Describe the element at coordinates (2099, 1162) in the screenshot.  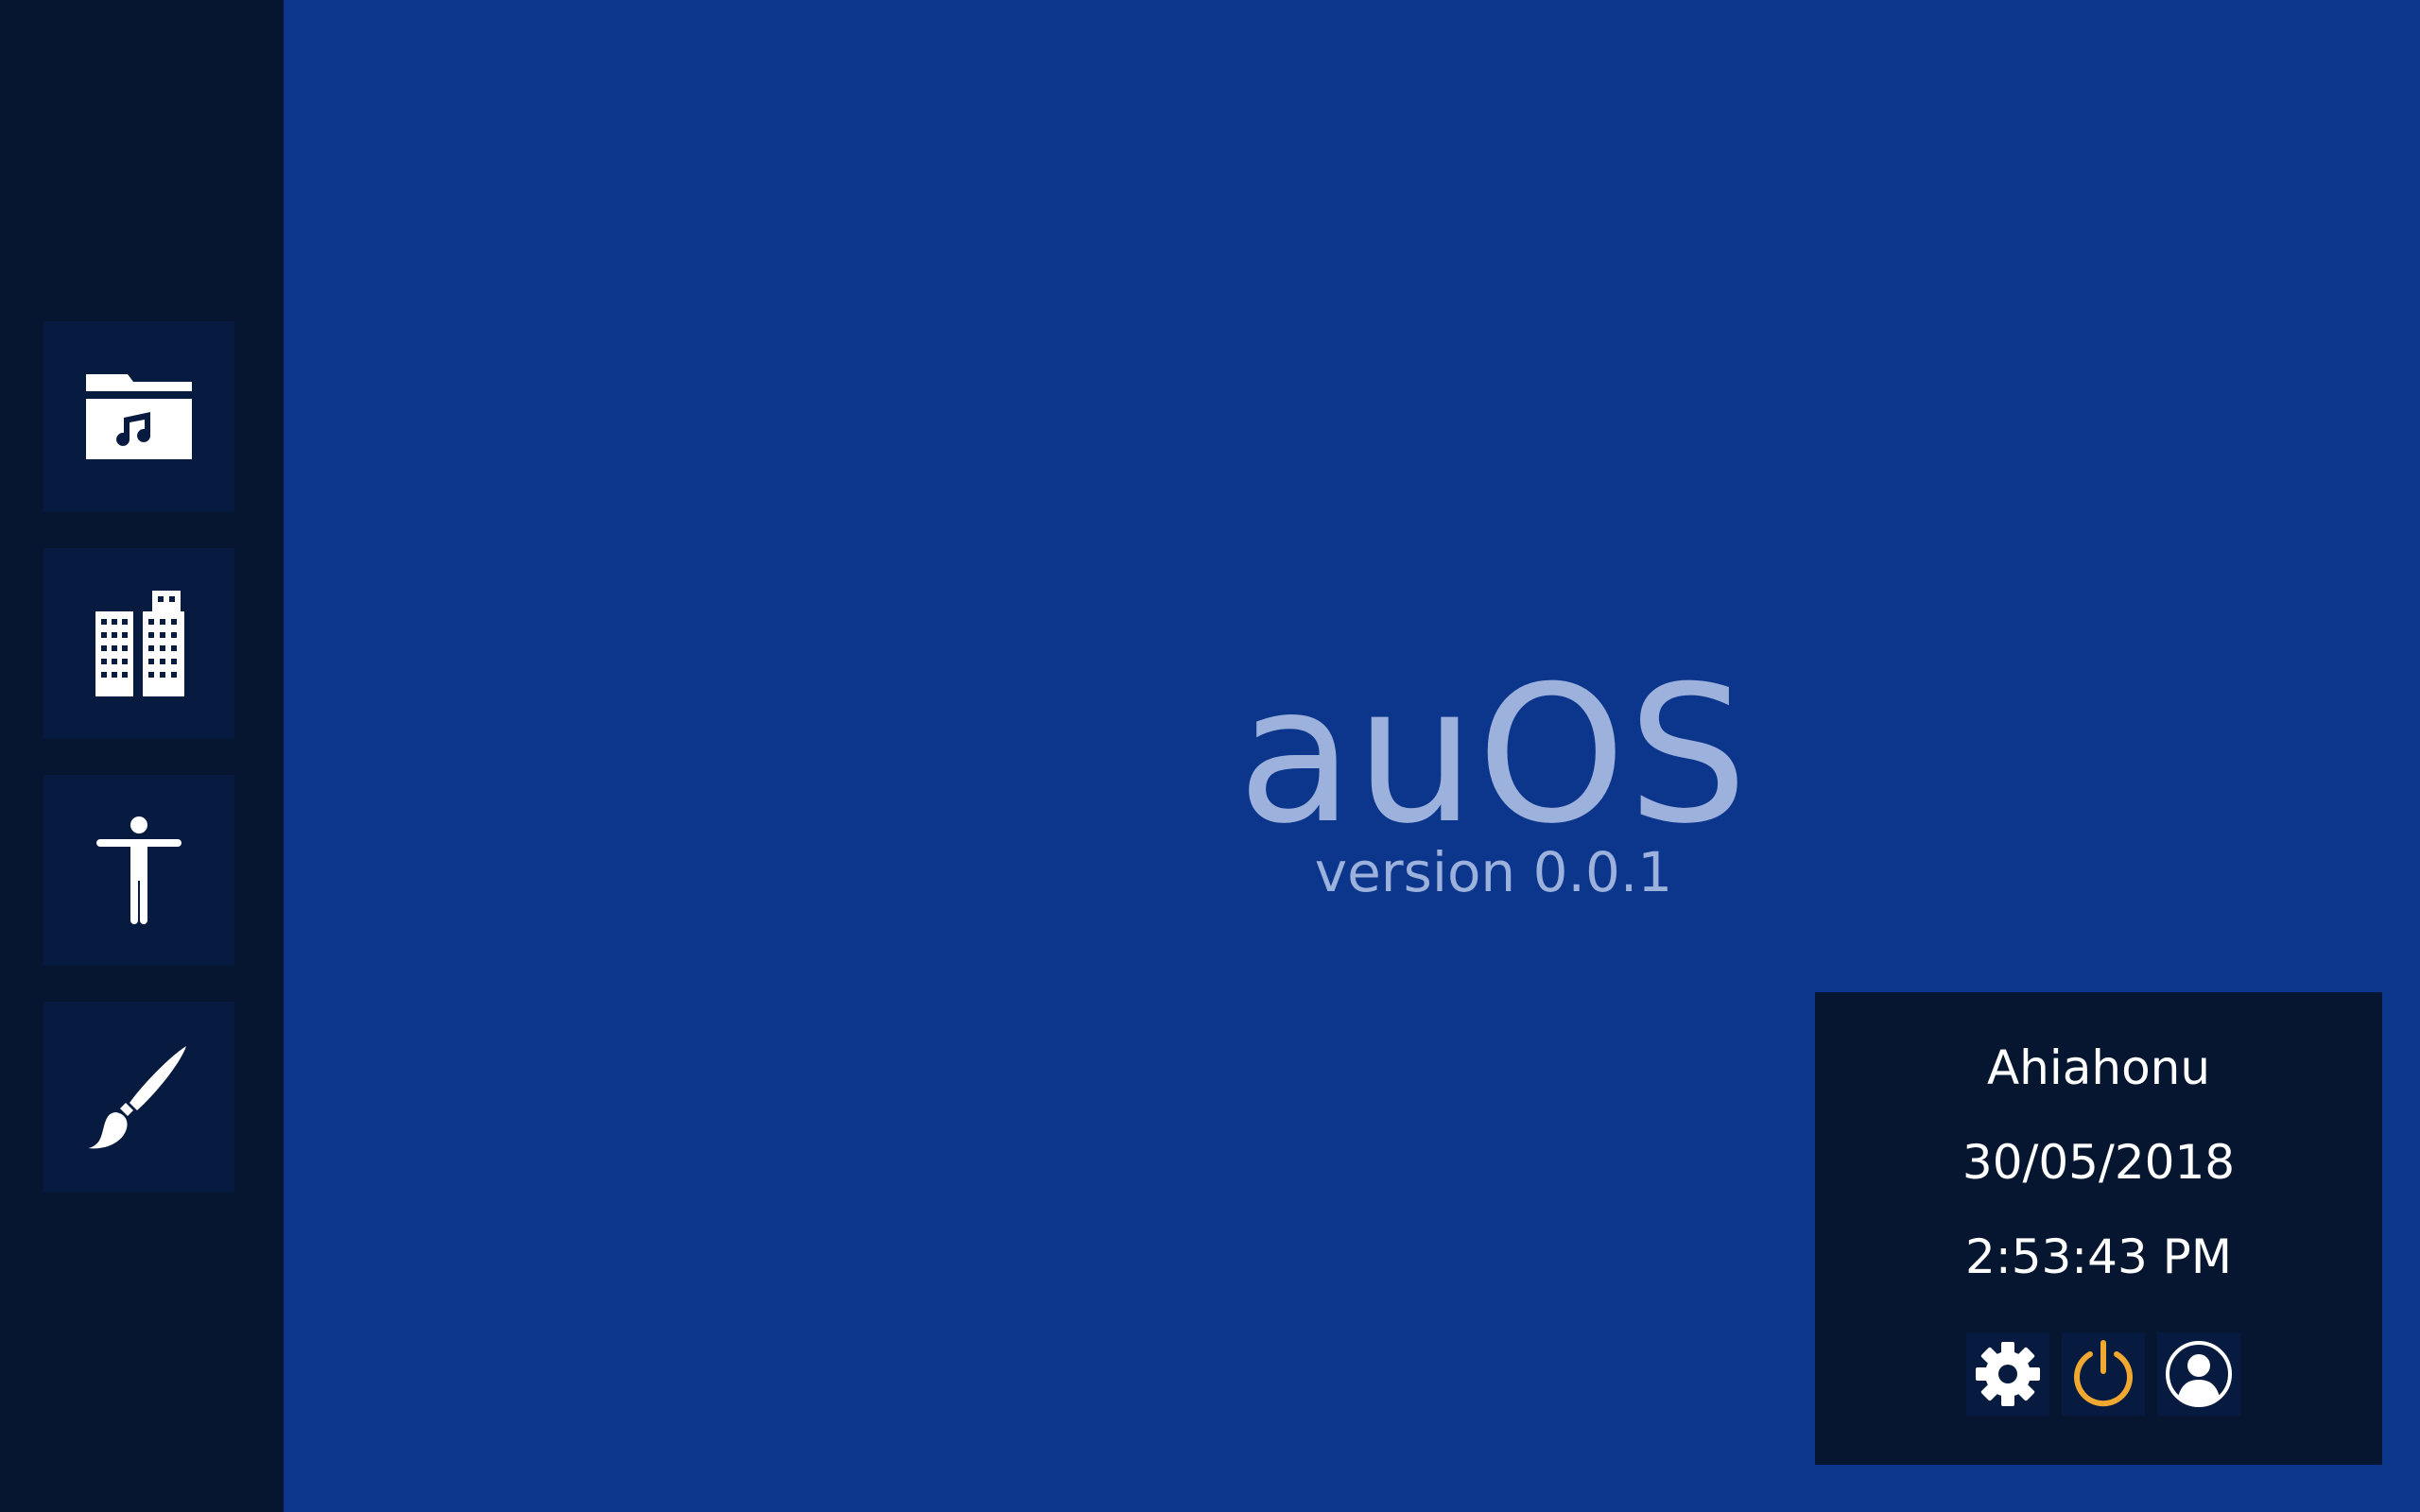
I see `date-label: 30/05/2018` at that location.